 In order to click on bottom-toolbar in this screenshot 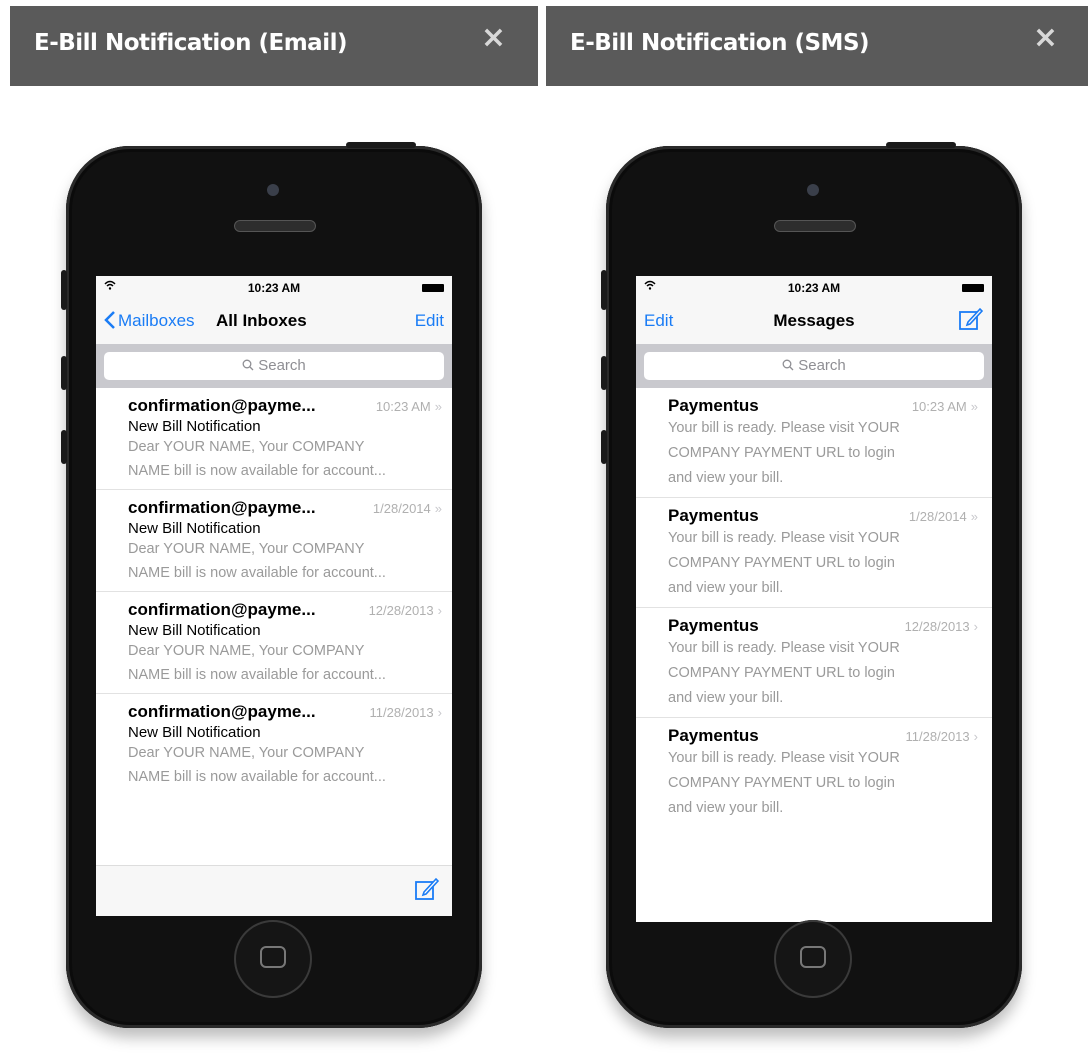, I will do `click(274, 890)`.